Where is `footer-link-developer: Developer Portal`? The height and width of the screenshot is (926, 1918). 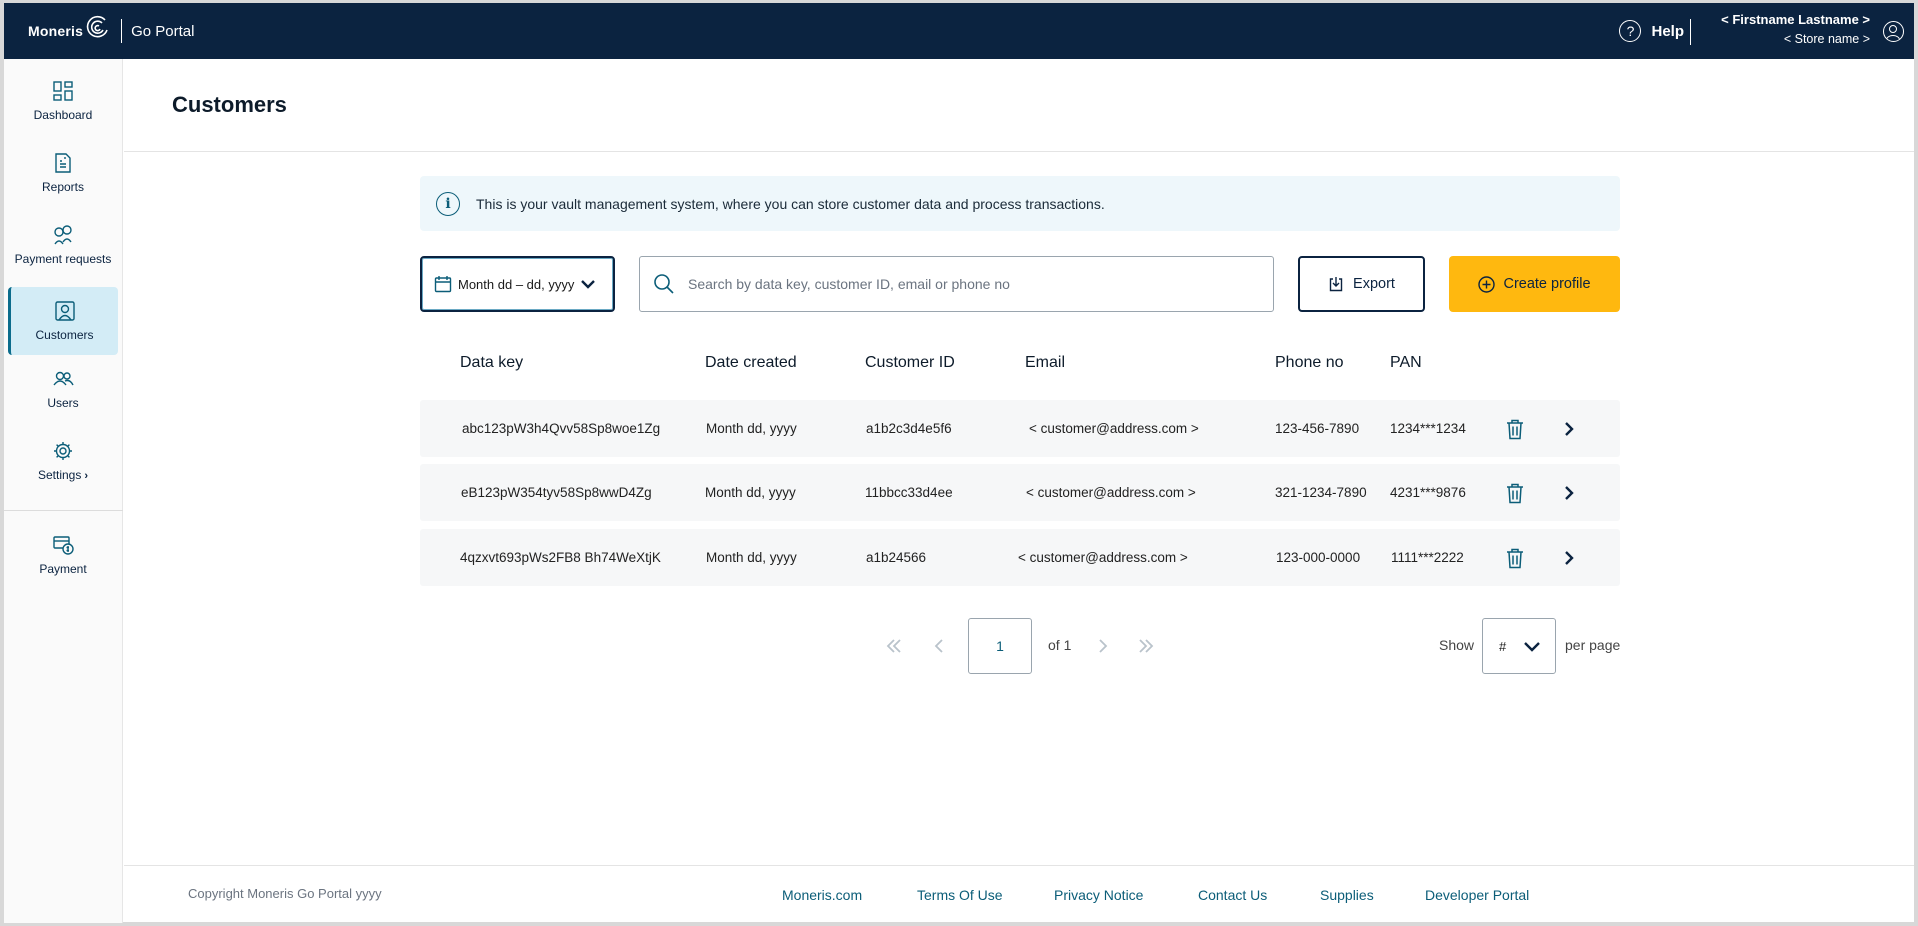 footer-link-developer: Developer Portal is located at coordinates (1477, 895).